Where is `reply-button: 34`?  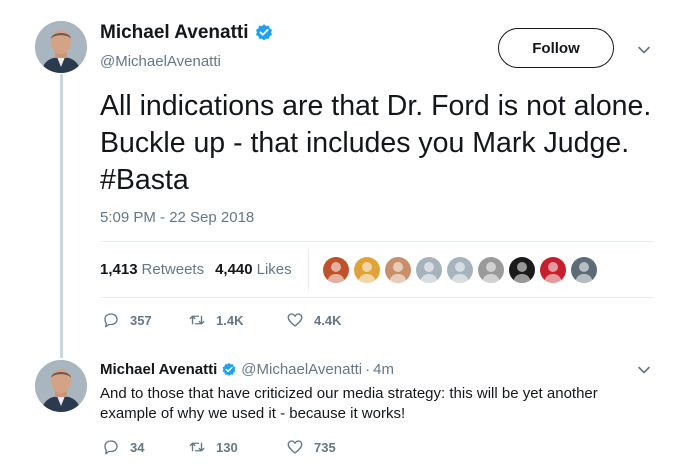 reply-button: 34 is located at coordinates (145, 447).